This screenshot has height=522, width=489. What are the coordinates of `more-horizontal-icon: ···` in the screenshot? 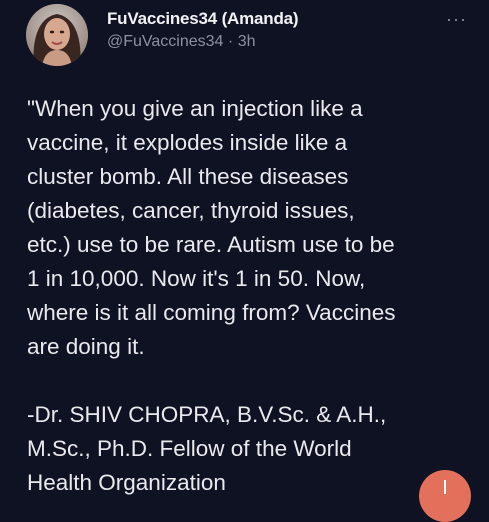 It's located at (456, 19).